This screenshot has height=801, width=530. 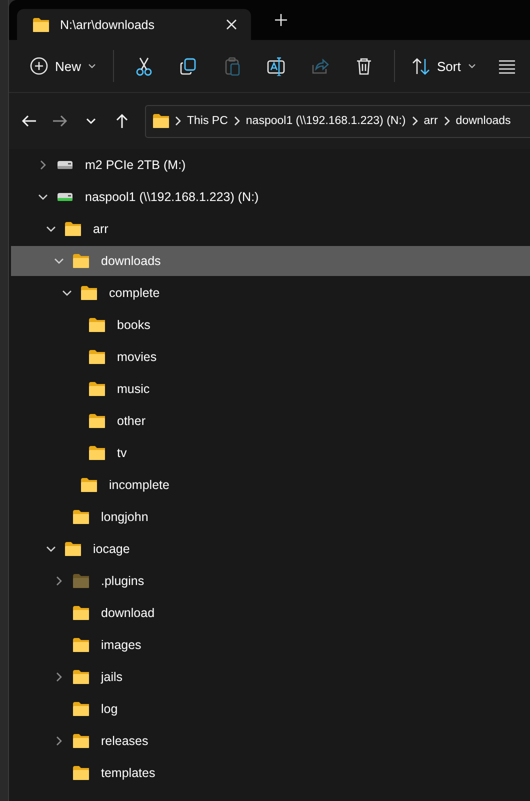 I want to click on tab-title: N:\arr\downloads, so click(x=108, y=25).